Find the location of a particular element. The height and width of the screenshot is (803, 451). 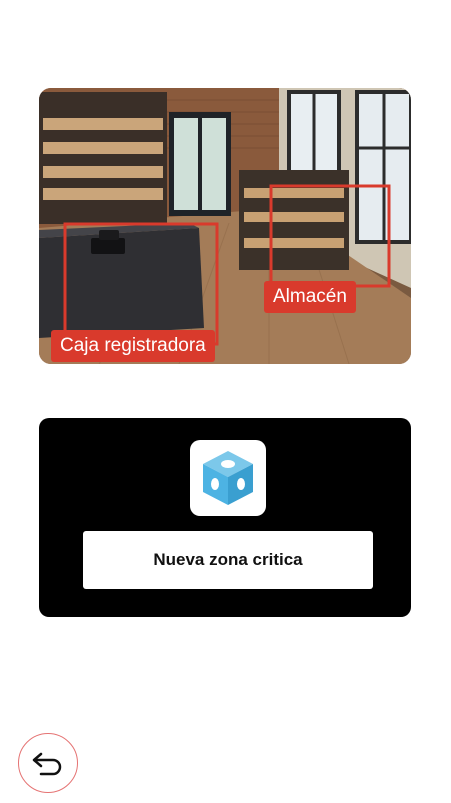

zone-label-caja: Caja registradora is located at coordinates (133, 346).